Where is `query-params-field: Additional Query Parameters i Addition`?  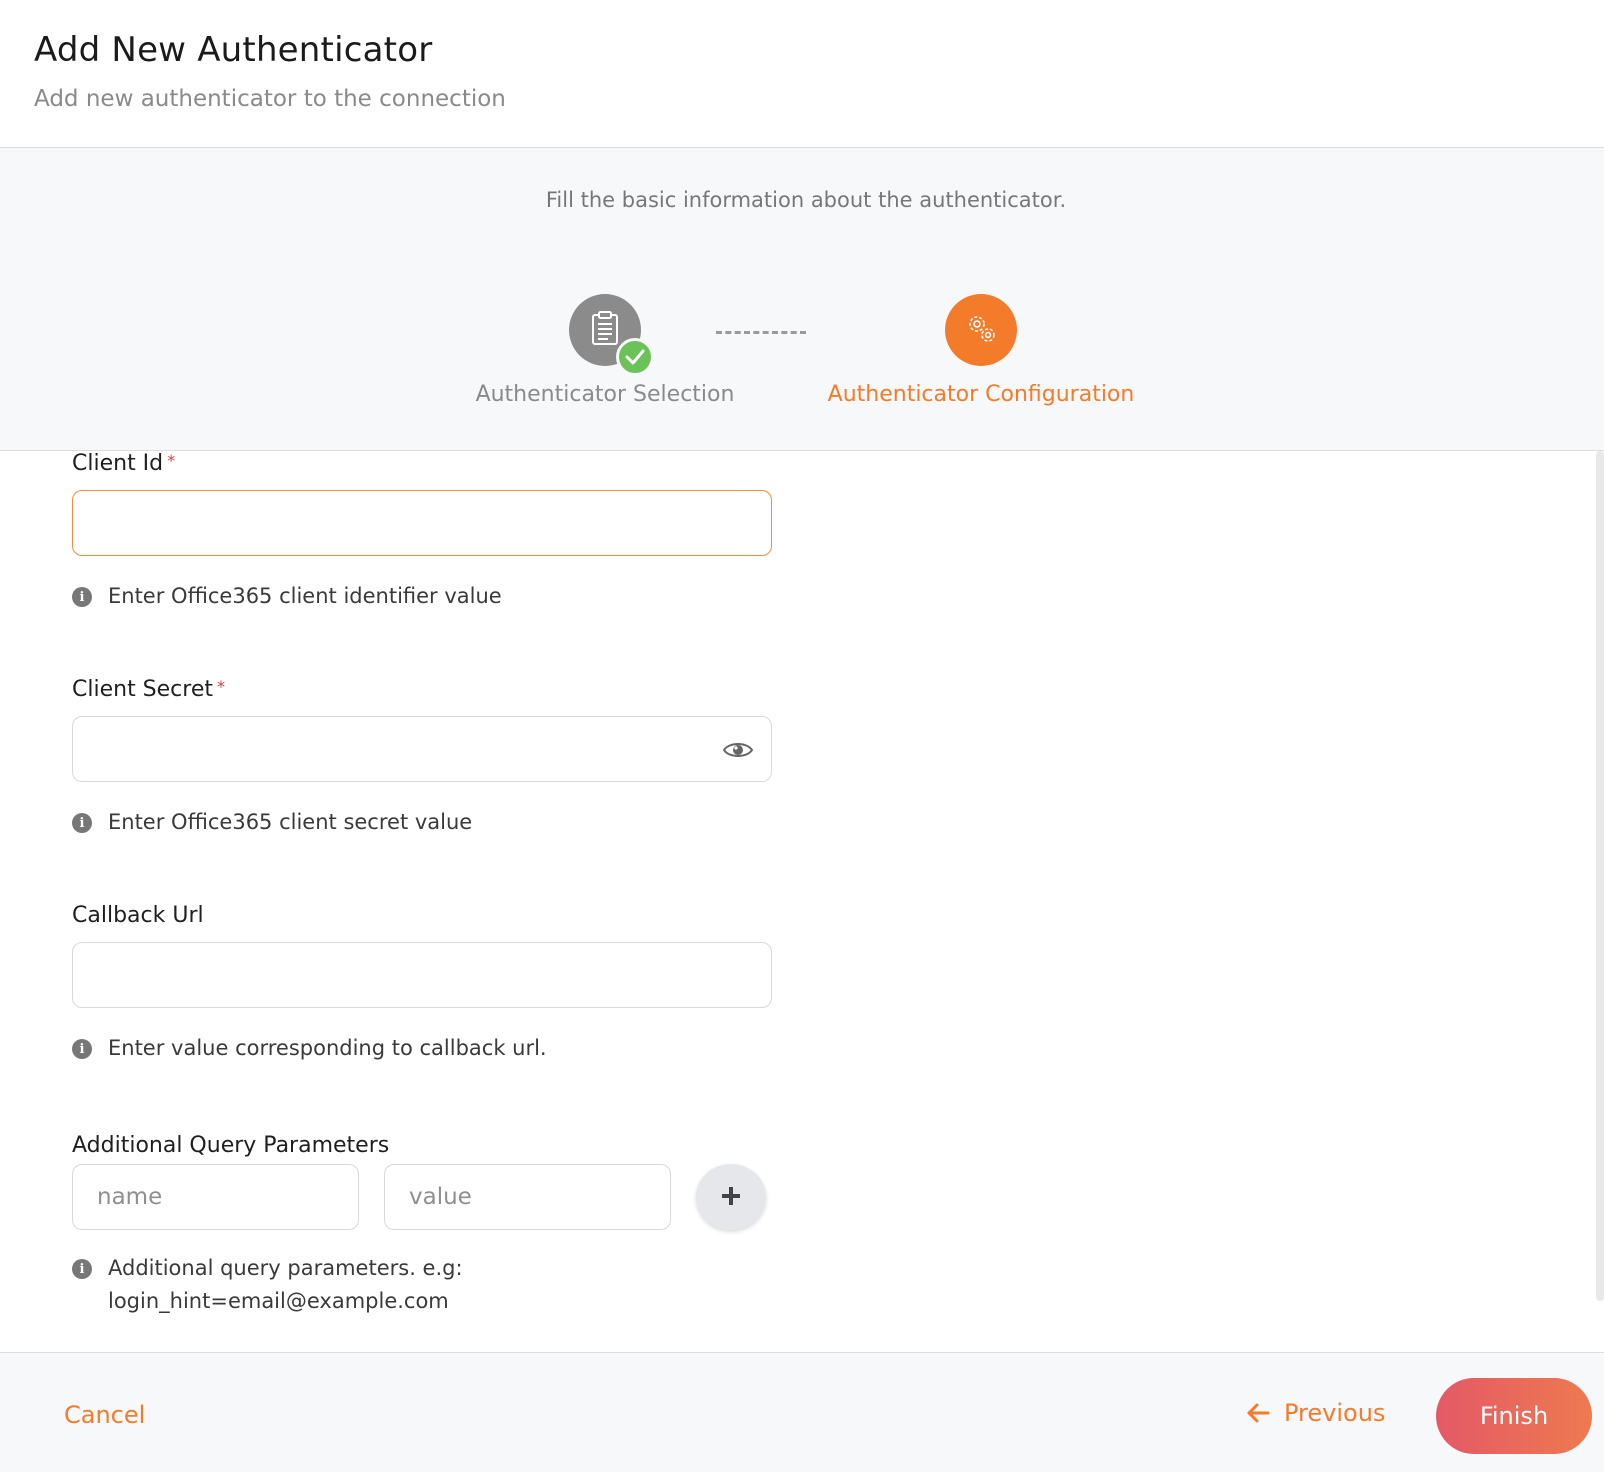
query-params-field: Additional Query Parameters i Addition is located at coordinates (422, 1225).